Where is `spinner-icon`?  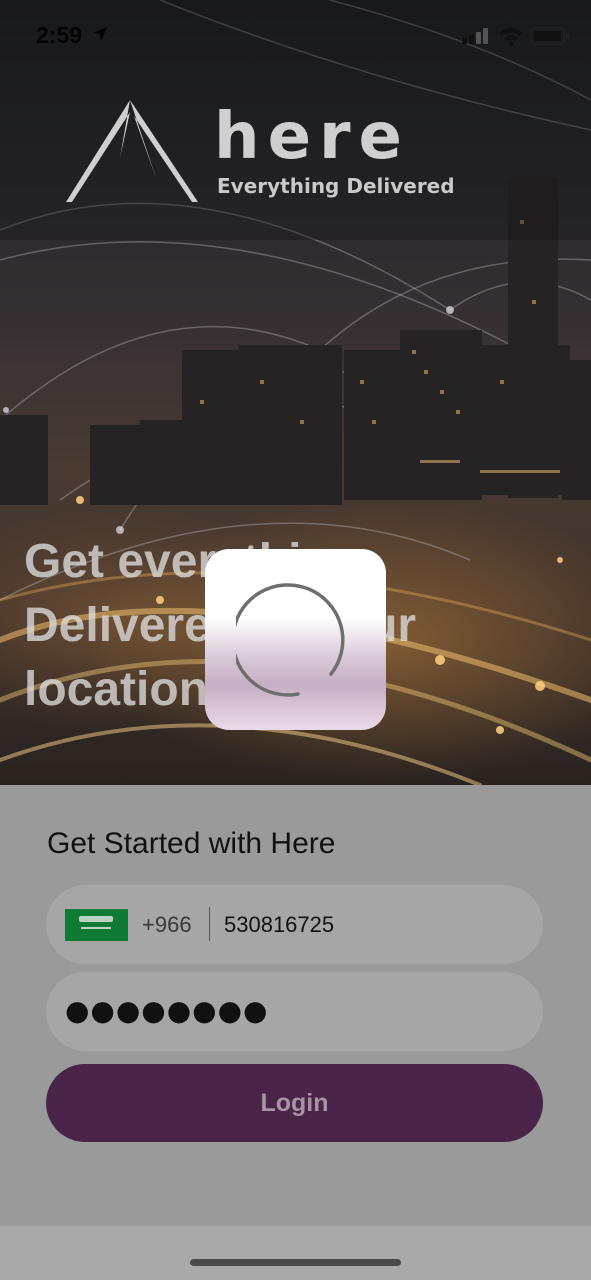 spinner-icon is located at coordinates (290, 640).